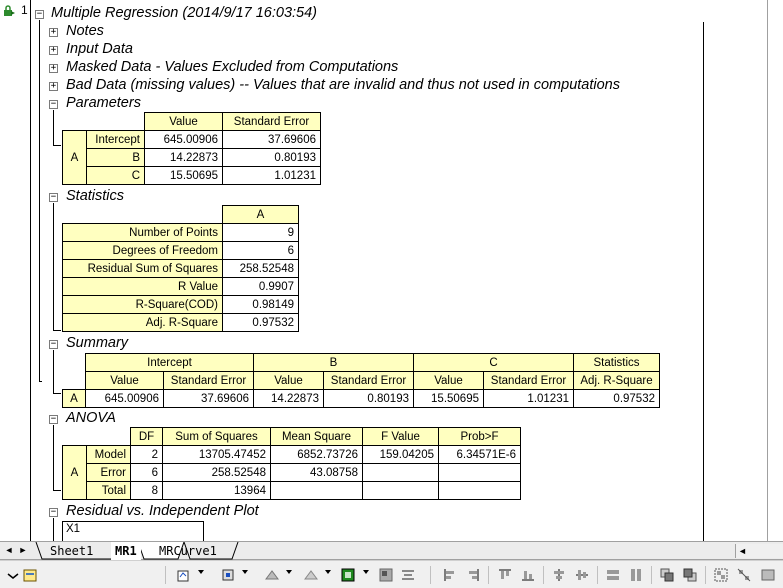 Image resolution: width=783 pixels, height=588 pixels. I want to click on cell-value: 6.34571E-6, so click(479, 454).